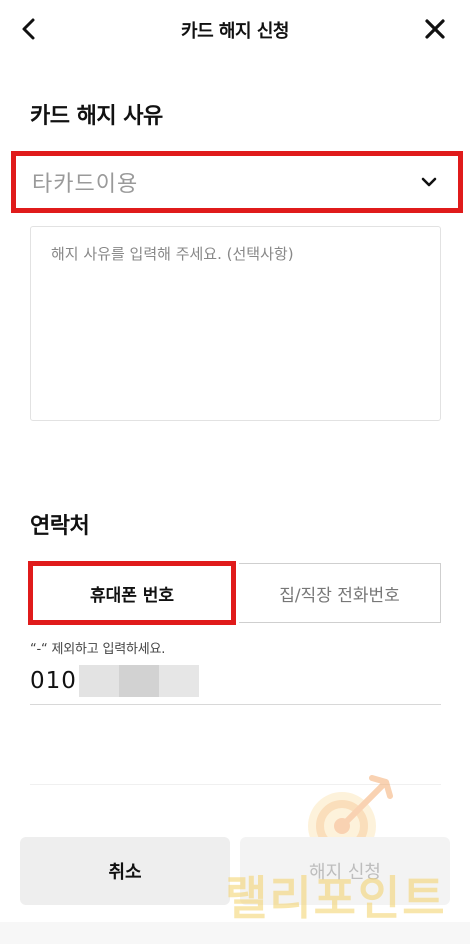 The width and height of the screenshot is (470, 944). Describe the element at coordinates (138, 680) in the screenshot. I see `masked-phone-digits` at that location.